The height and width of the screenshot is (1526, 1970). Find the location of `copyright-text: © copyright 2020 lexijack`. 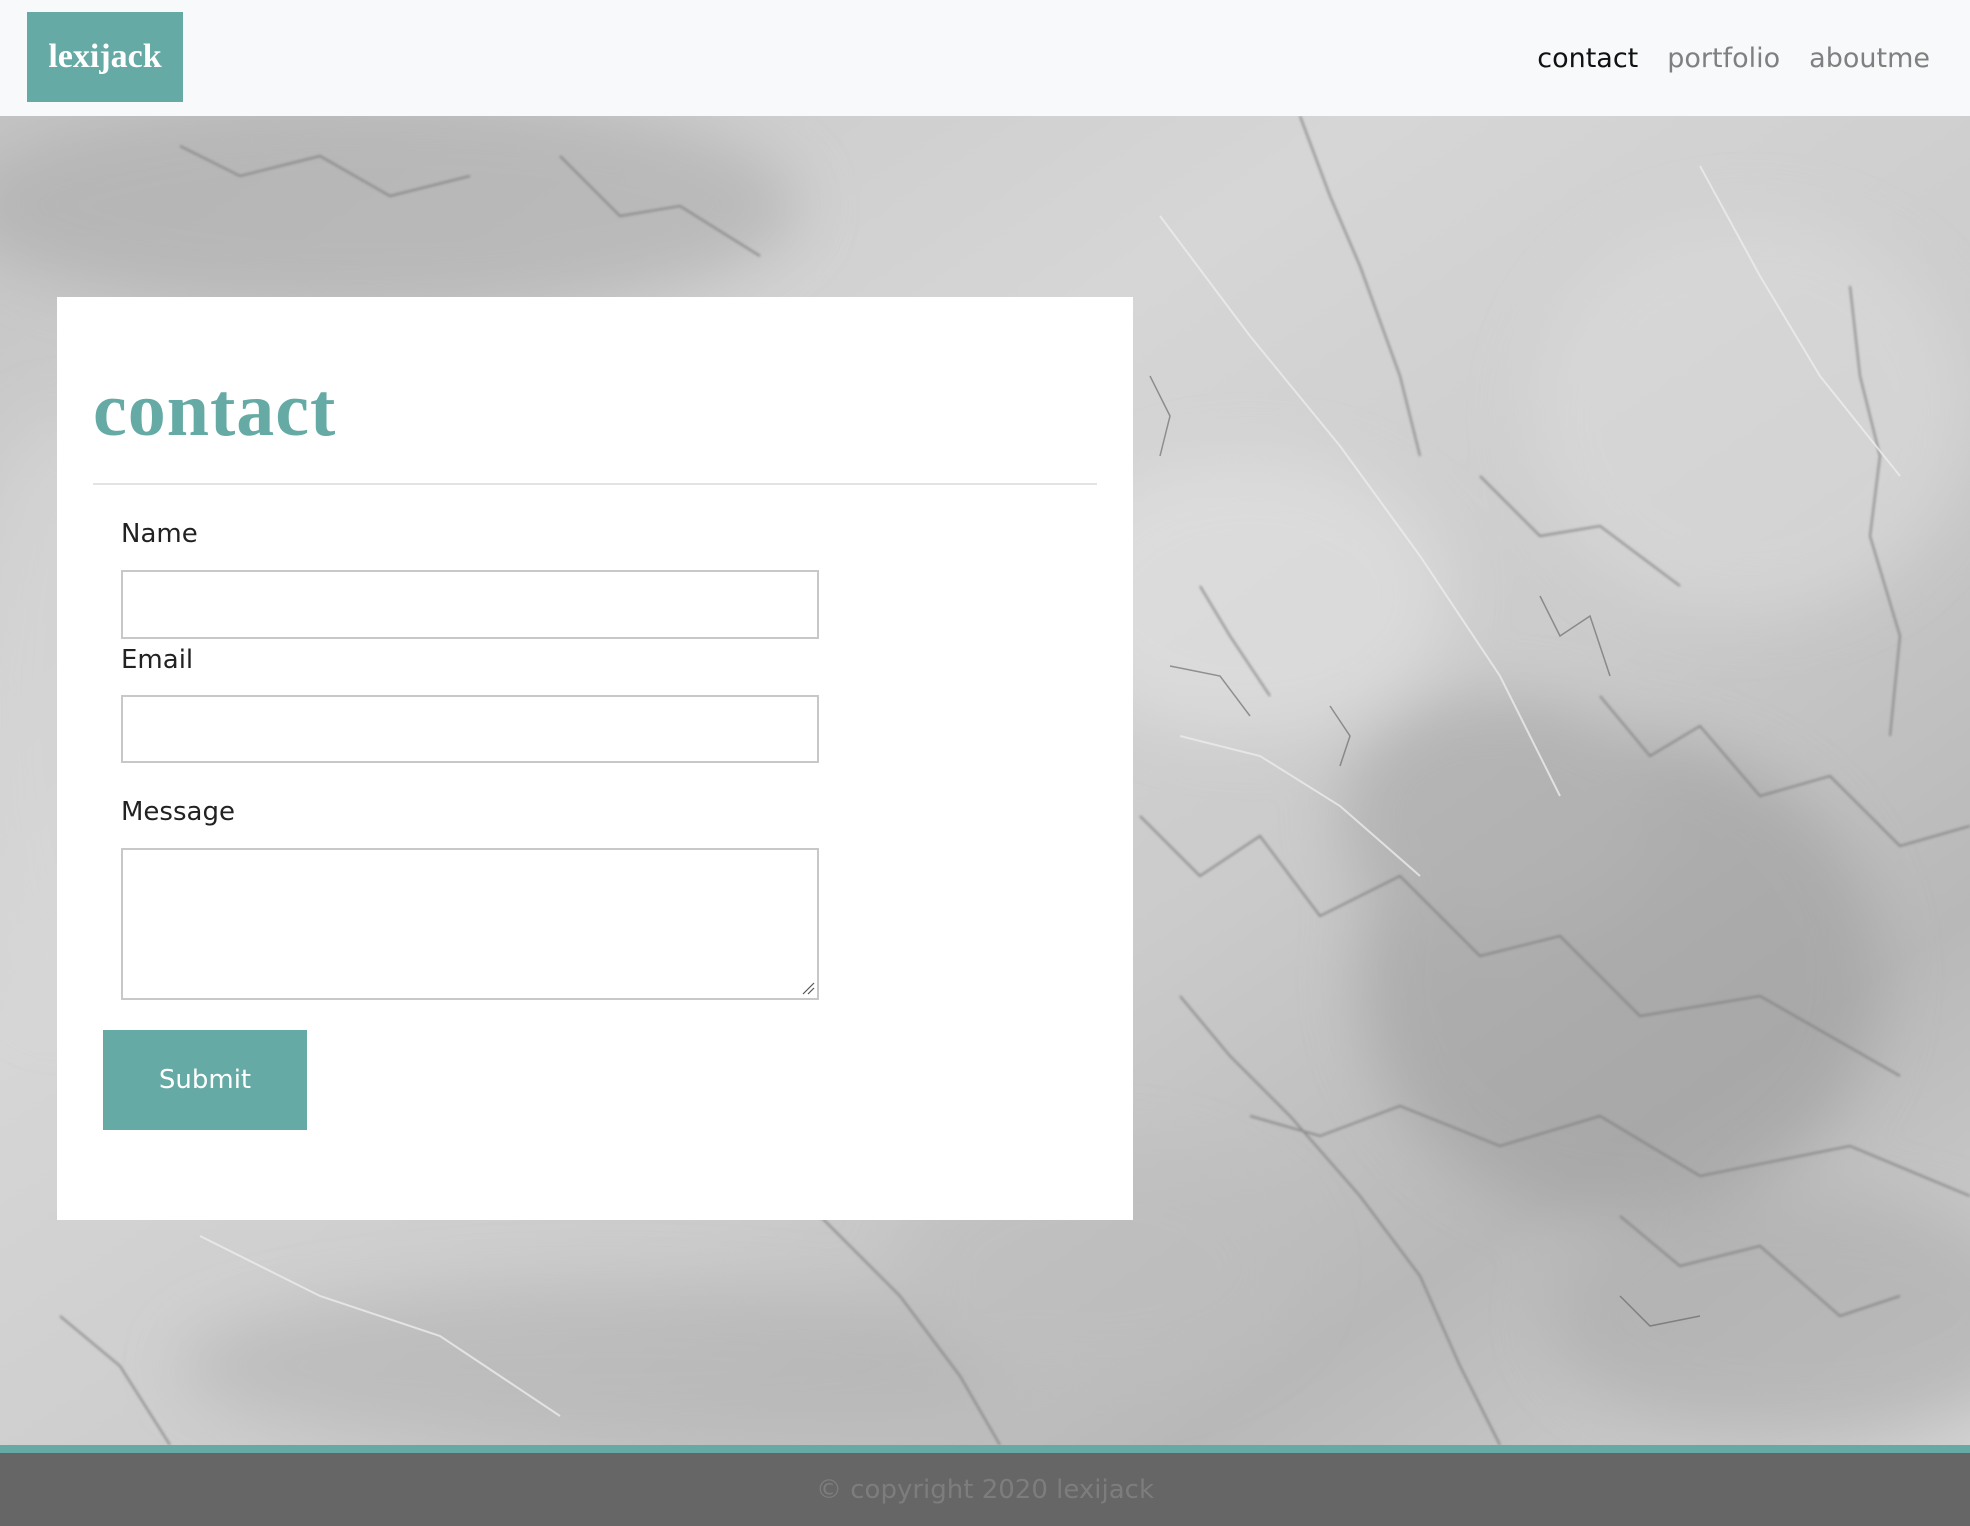

copyright-text: © copyright 2020 lexijack is located at coordinates (985, 1489).